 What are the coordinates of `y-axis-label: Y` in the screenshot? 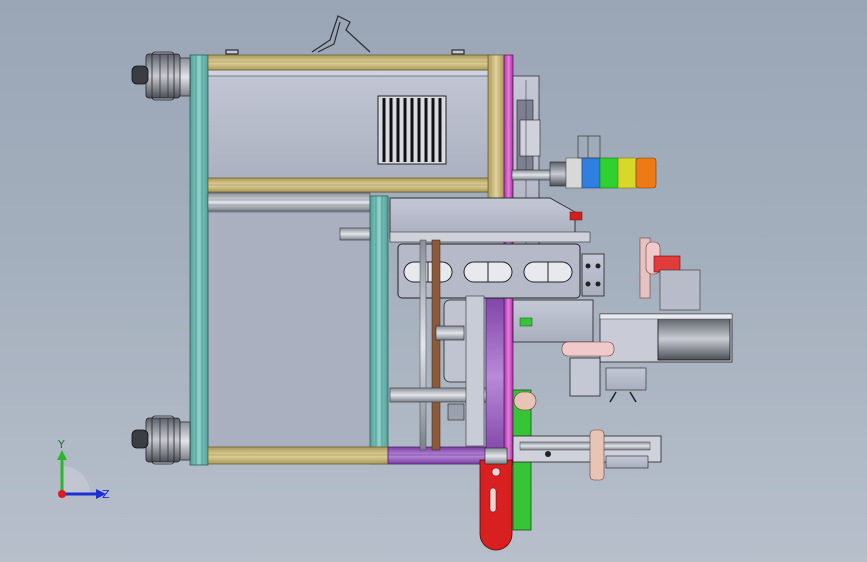 It's located at (61, 444).